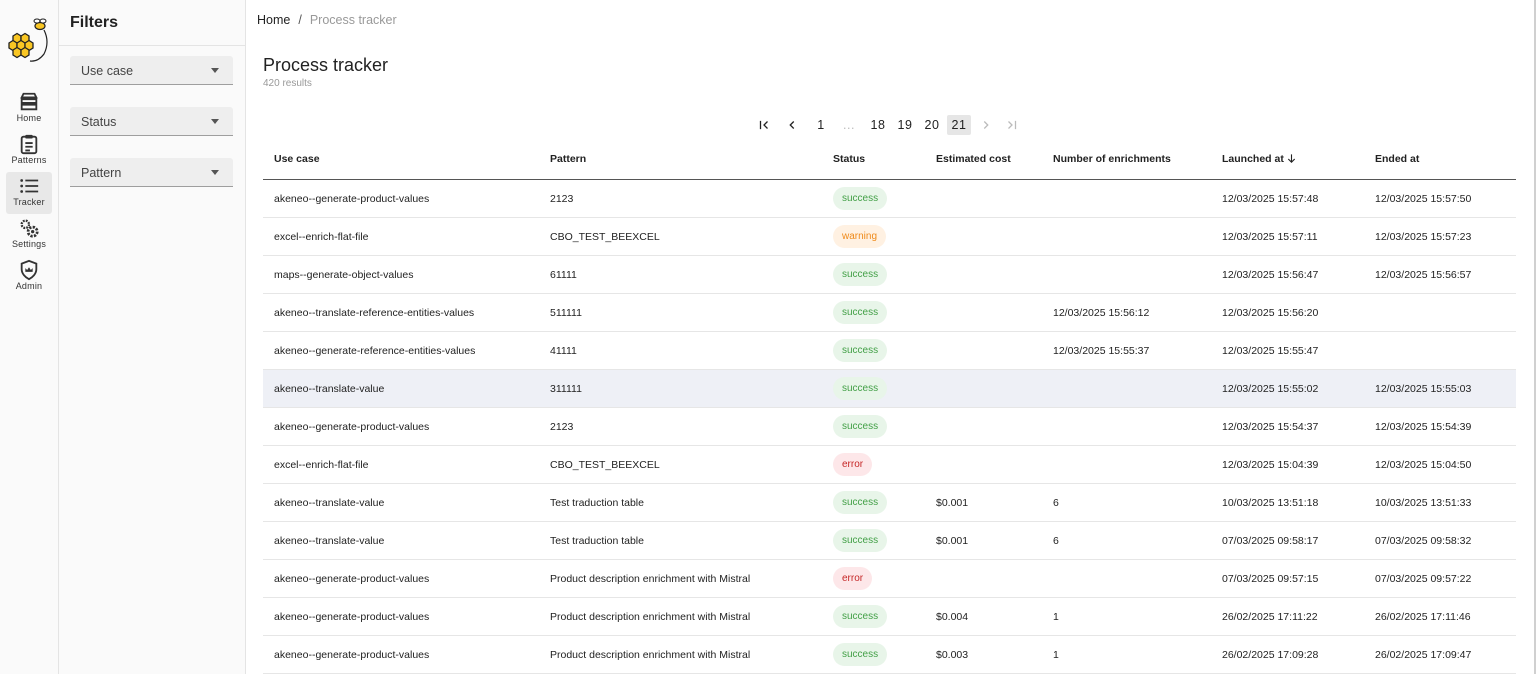  What do you see at coordinates (1270, 655) in the screenshot?
I see `cell-launched-at: 26/02/2025 17:09:28` at bounding box center [1270, 655].